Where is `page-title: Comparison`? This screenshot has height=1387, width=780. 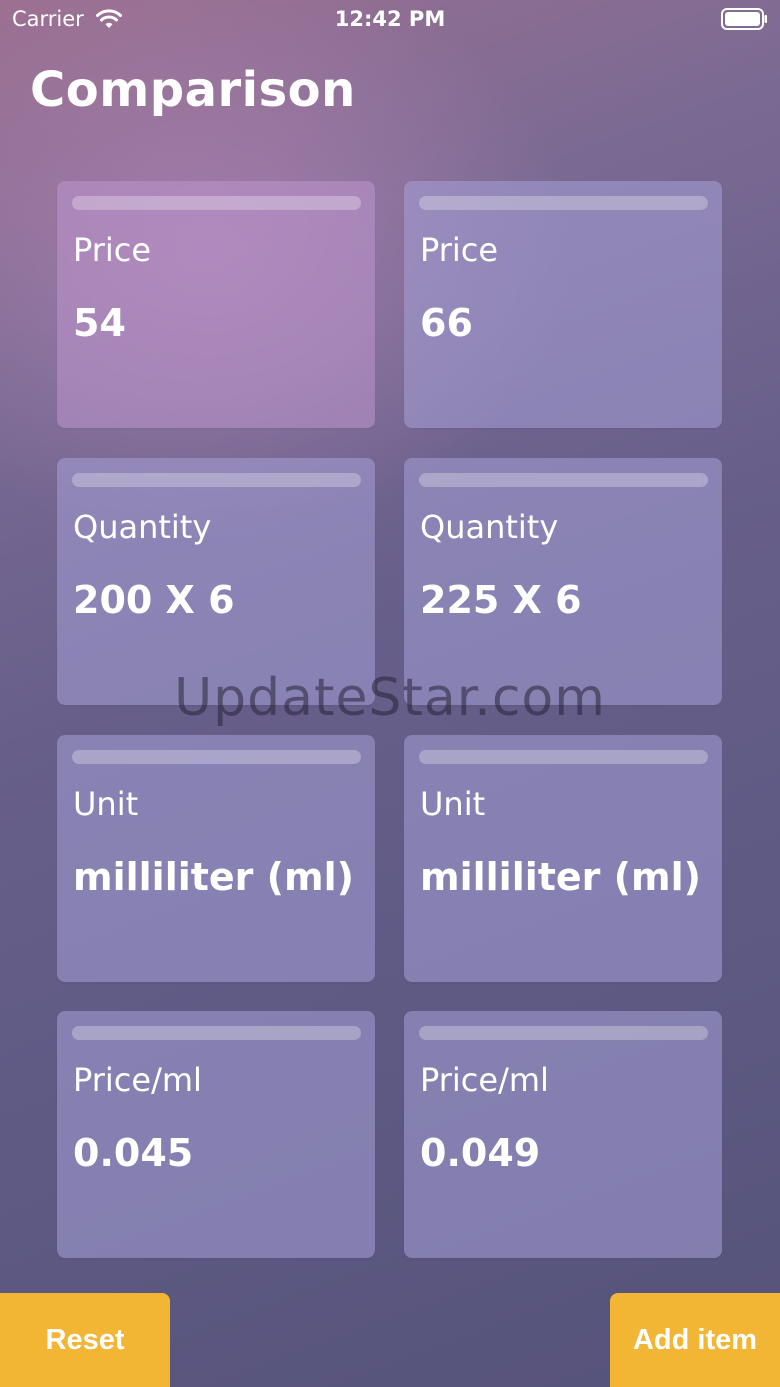
page-title: Comparison is located at coordinates (193, 90).